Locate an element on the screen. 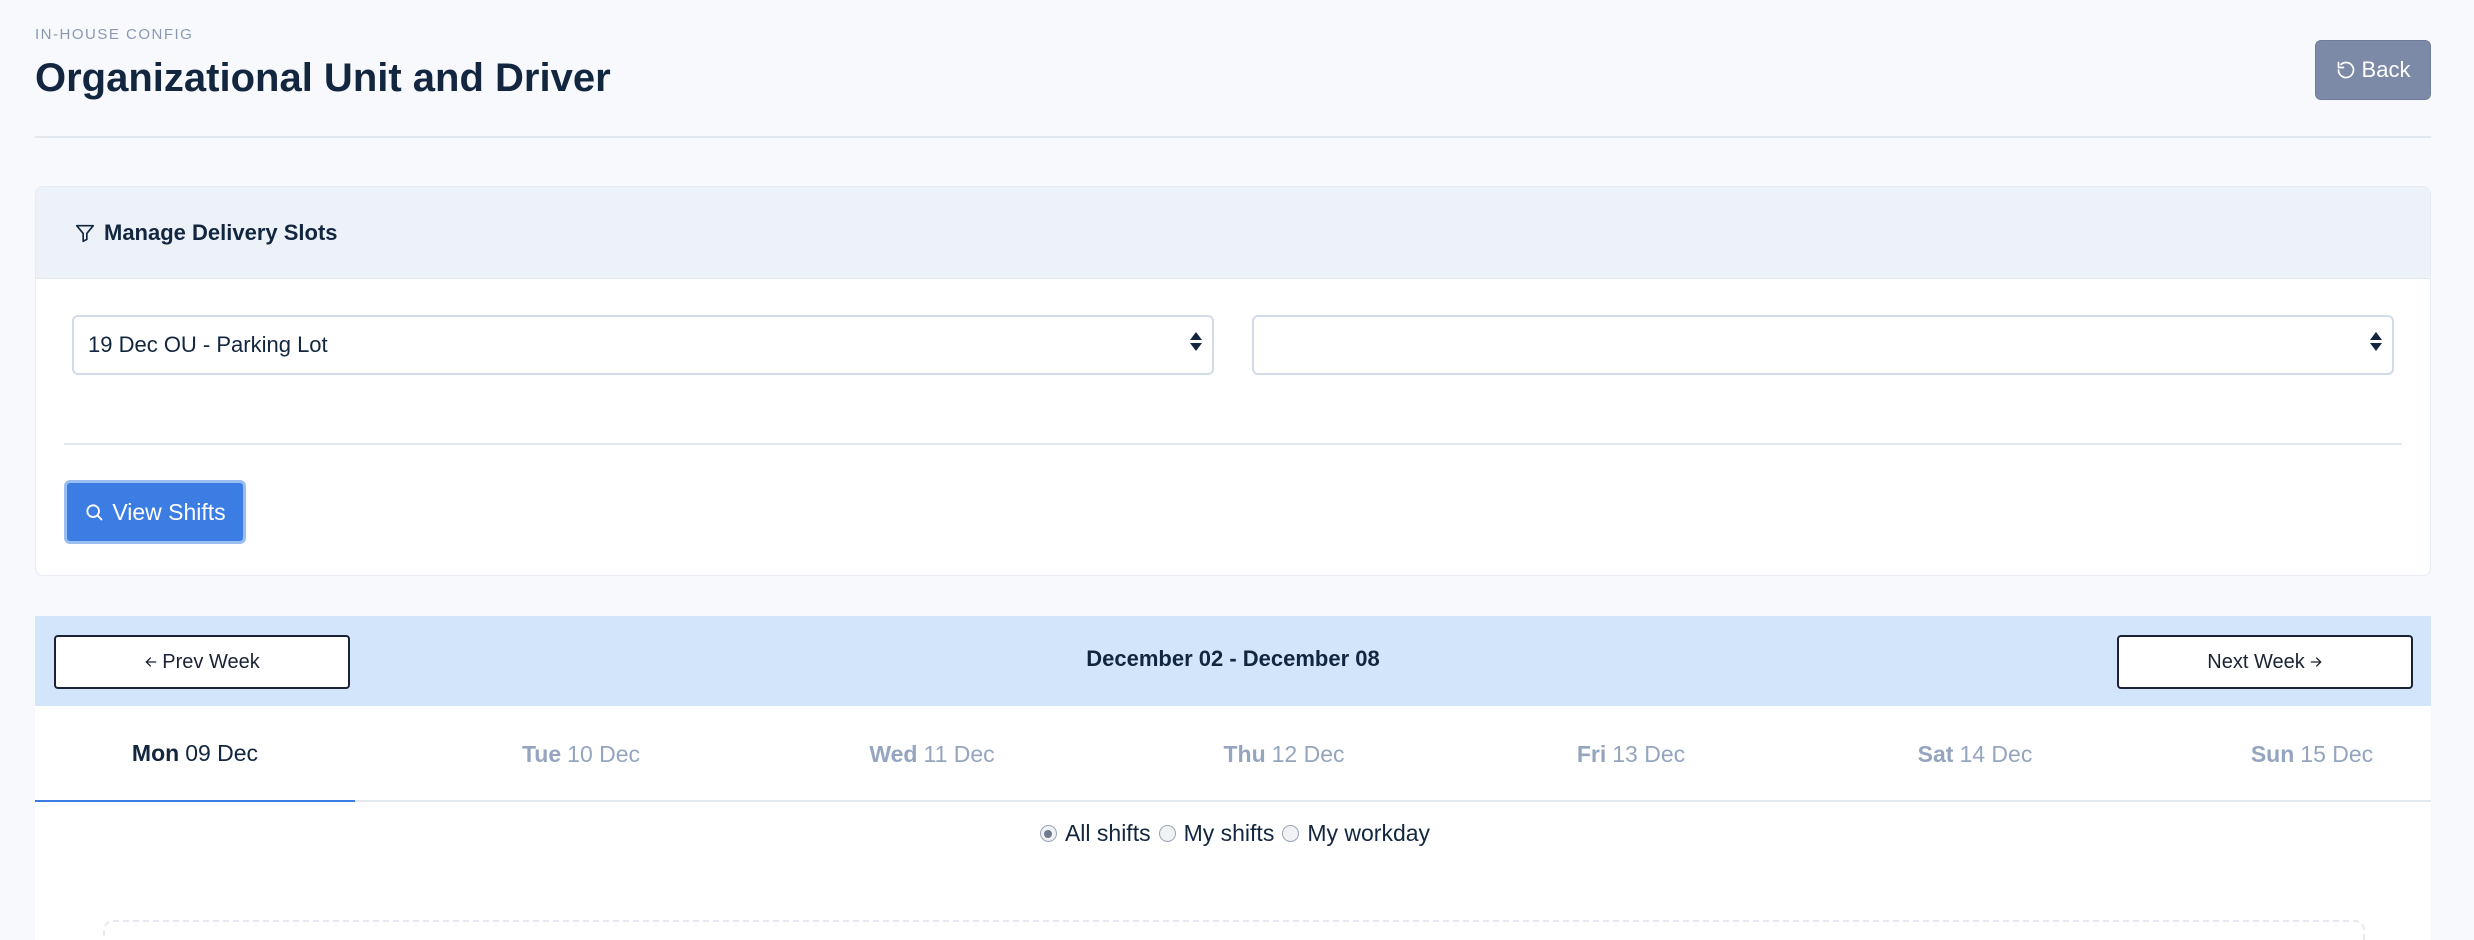 Image resolution: width=2474 pixels, height=940 pixels. radio-my-workday-label: My workday is located at coordinates (1369, 833).